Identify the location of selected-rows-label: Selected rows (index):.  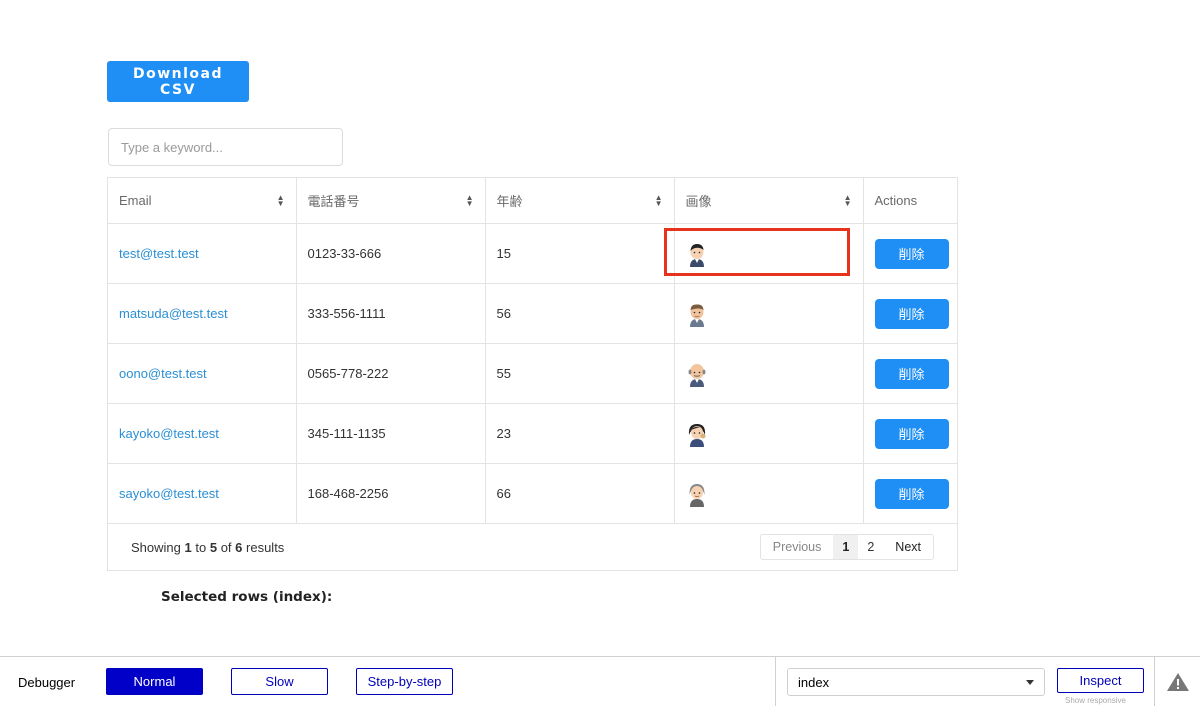
(247, 597).